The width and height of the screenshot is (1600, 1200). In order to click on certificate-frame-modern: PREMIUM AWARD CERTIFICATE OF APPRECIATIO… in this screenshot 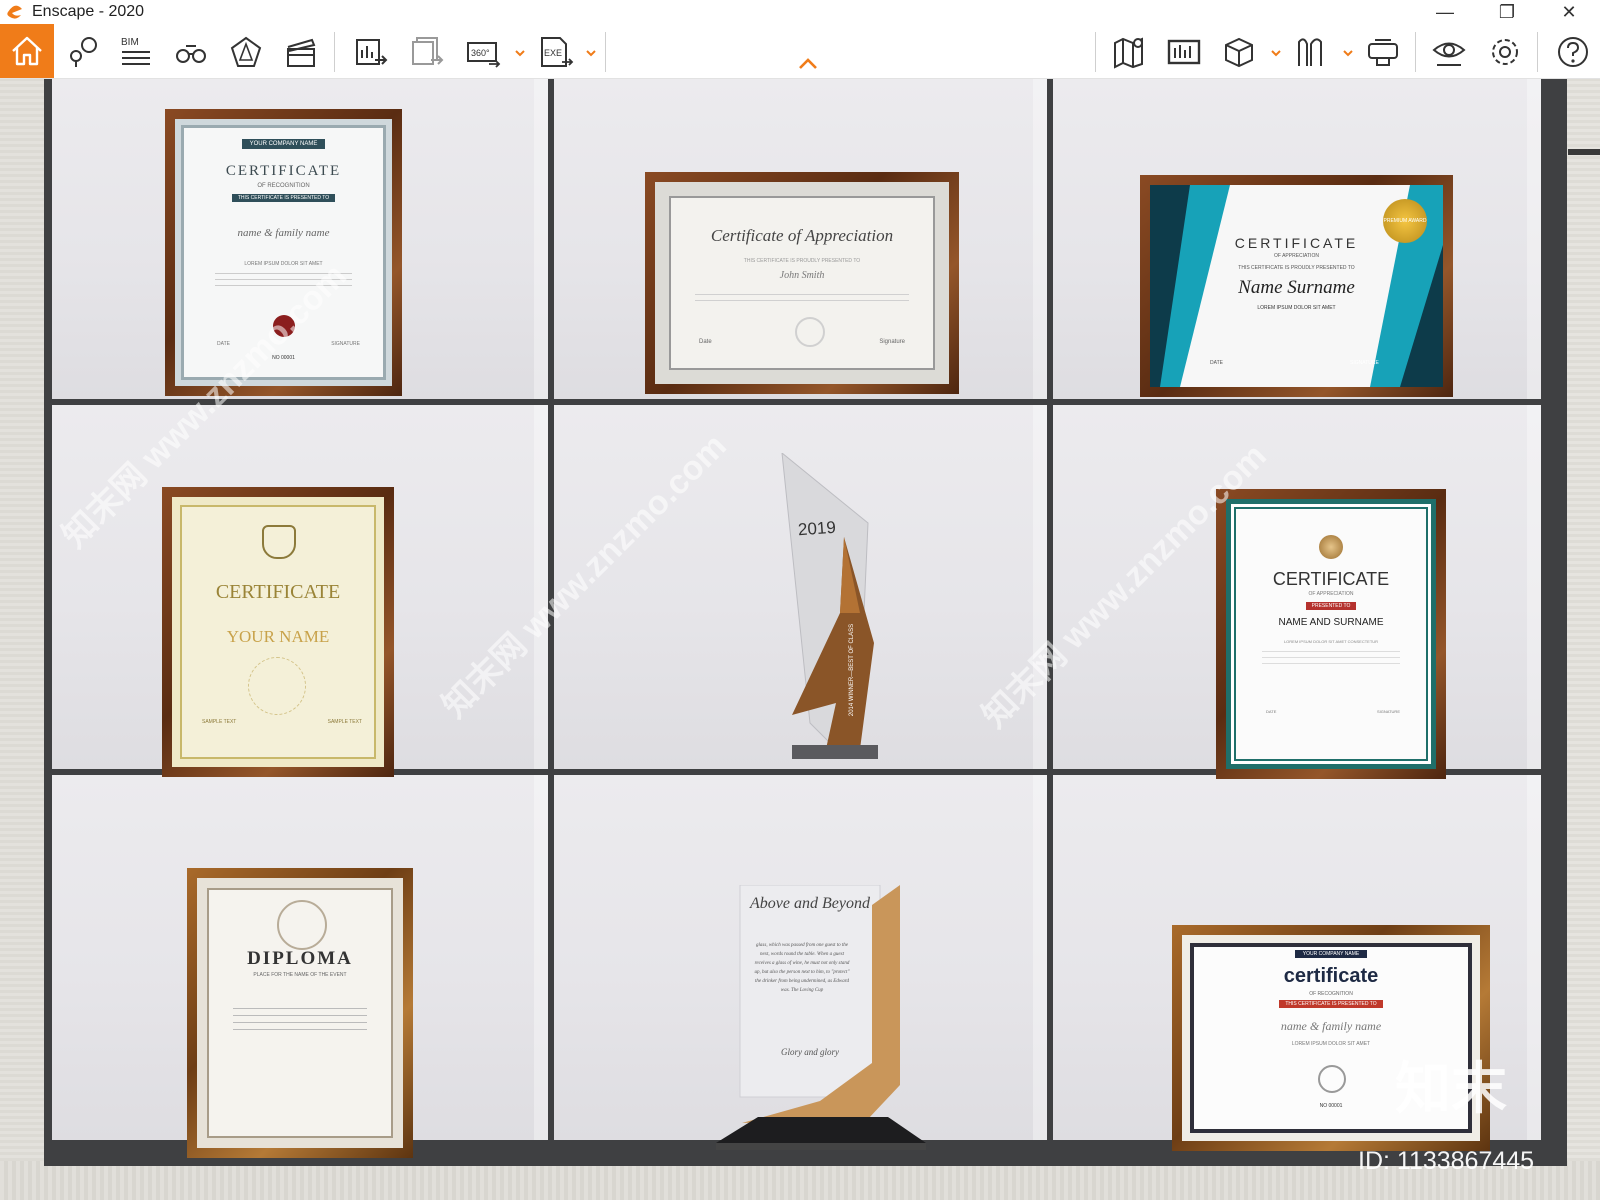, I will do `click(1296, 286)`.